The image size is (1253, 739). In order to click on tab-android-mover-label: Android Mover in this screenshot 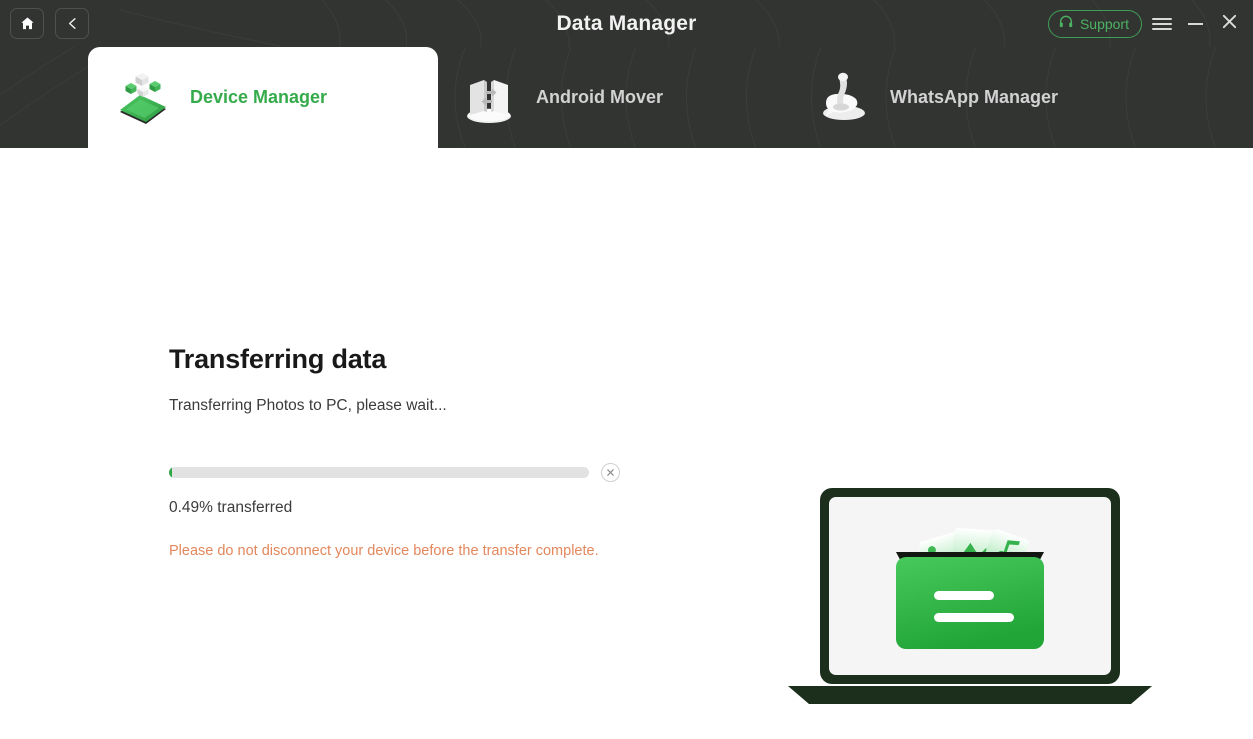, I will do `click(600, 97)`.